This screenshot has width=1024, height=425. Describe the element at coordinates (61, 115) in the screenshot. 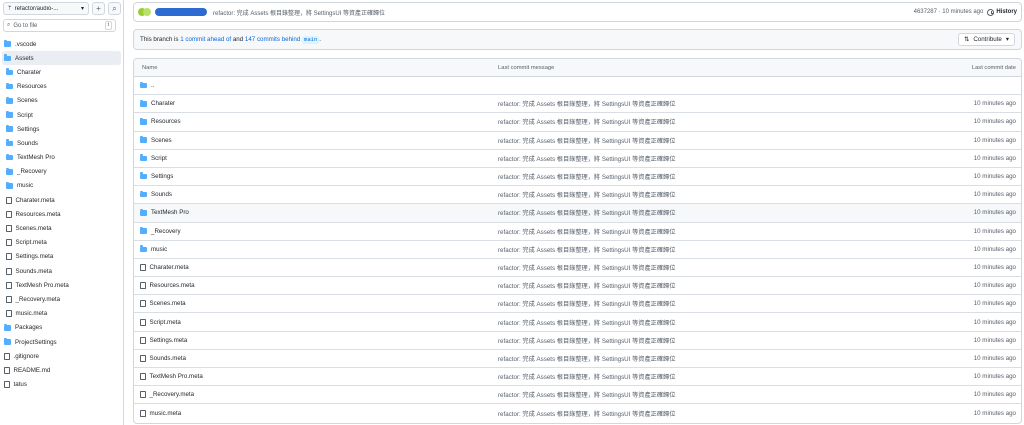

I see `tree-item: Script` at that location.